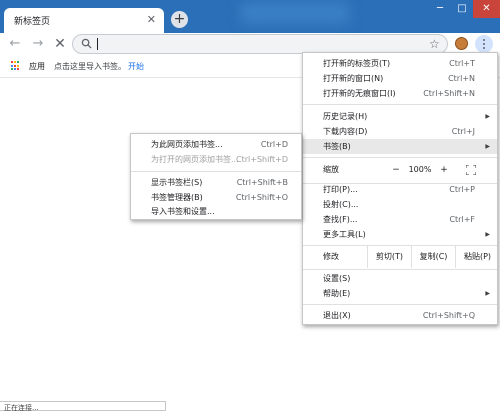 The image size is (500, 413). I want to click on copy-button: 复制(C), so click(433, 257).